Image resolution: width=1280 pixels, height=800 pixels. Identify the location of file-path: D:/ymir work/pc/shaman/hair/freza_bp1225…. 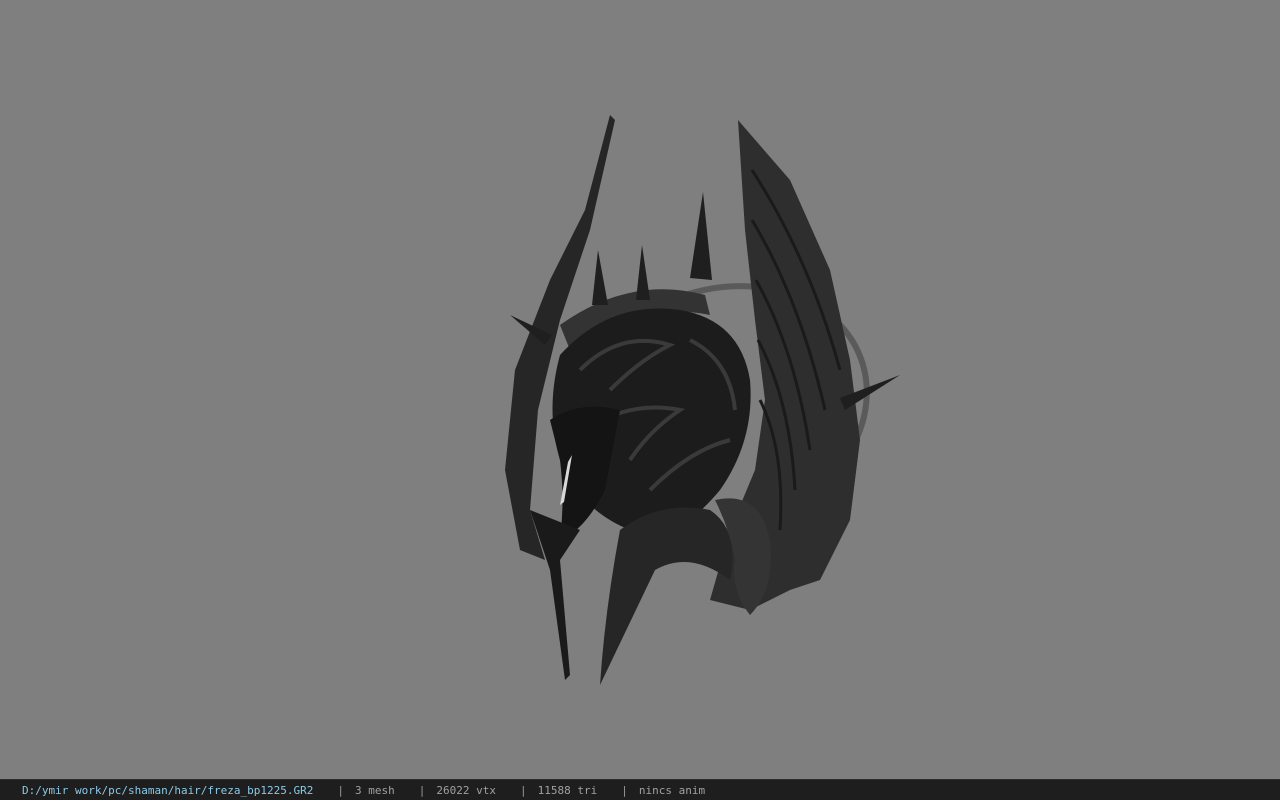
(168, 790).